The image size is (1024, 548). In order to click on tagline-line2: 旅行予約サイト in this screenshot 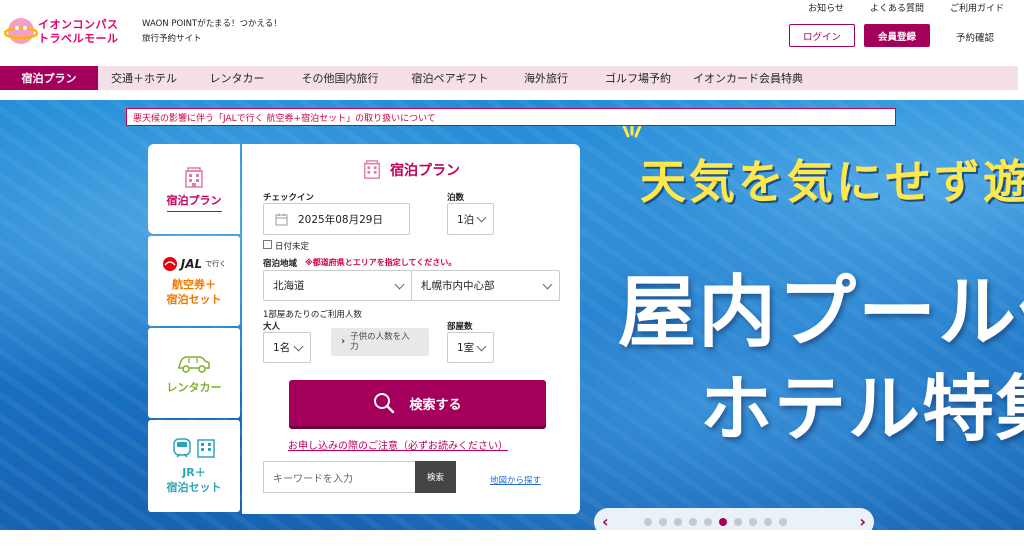, I will do `click(172, 39)`.